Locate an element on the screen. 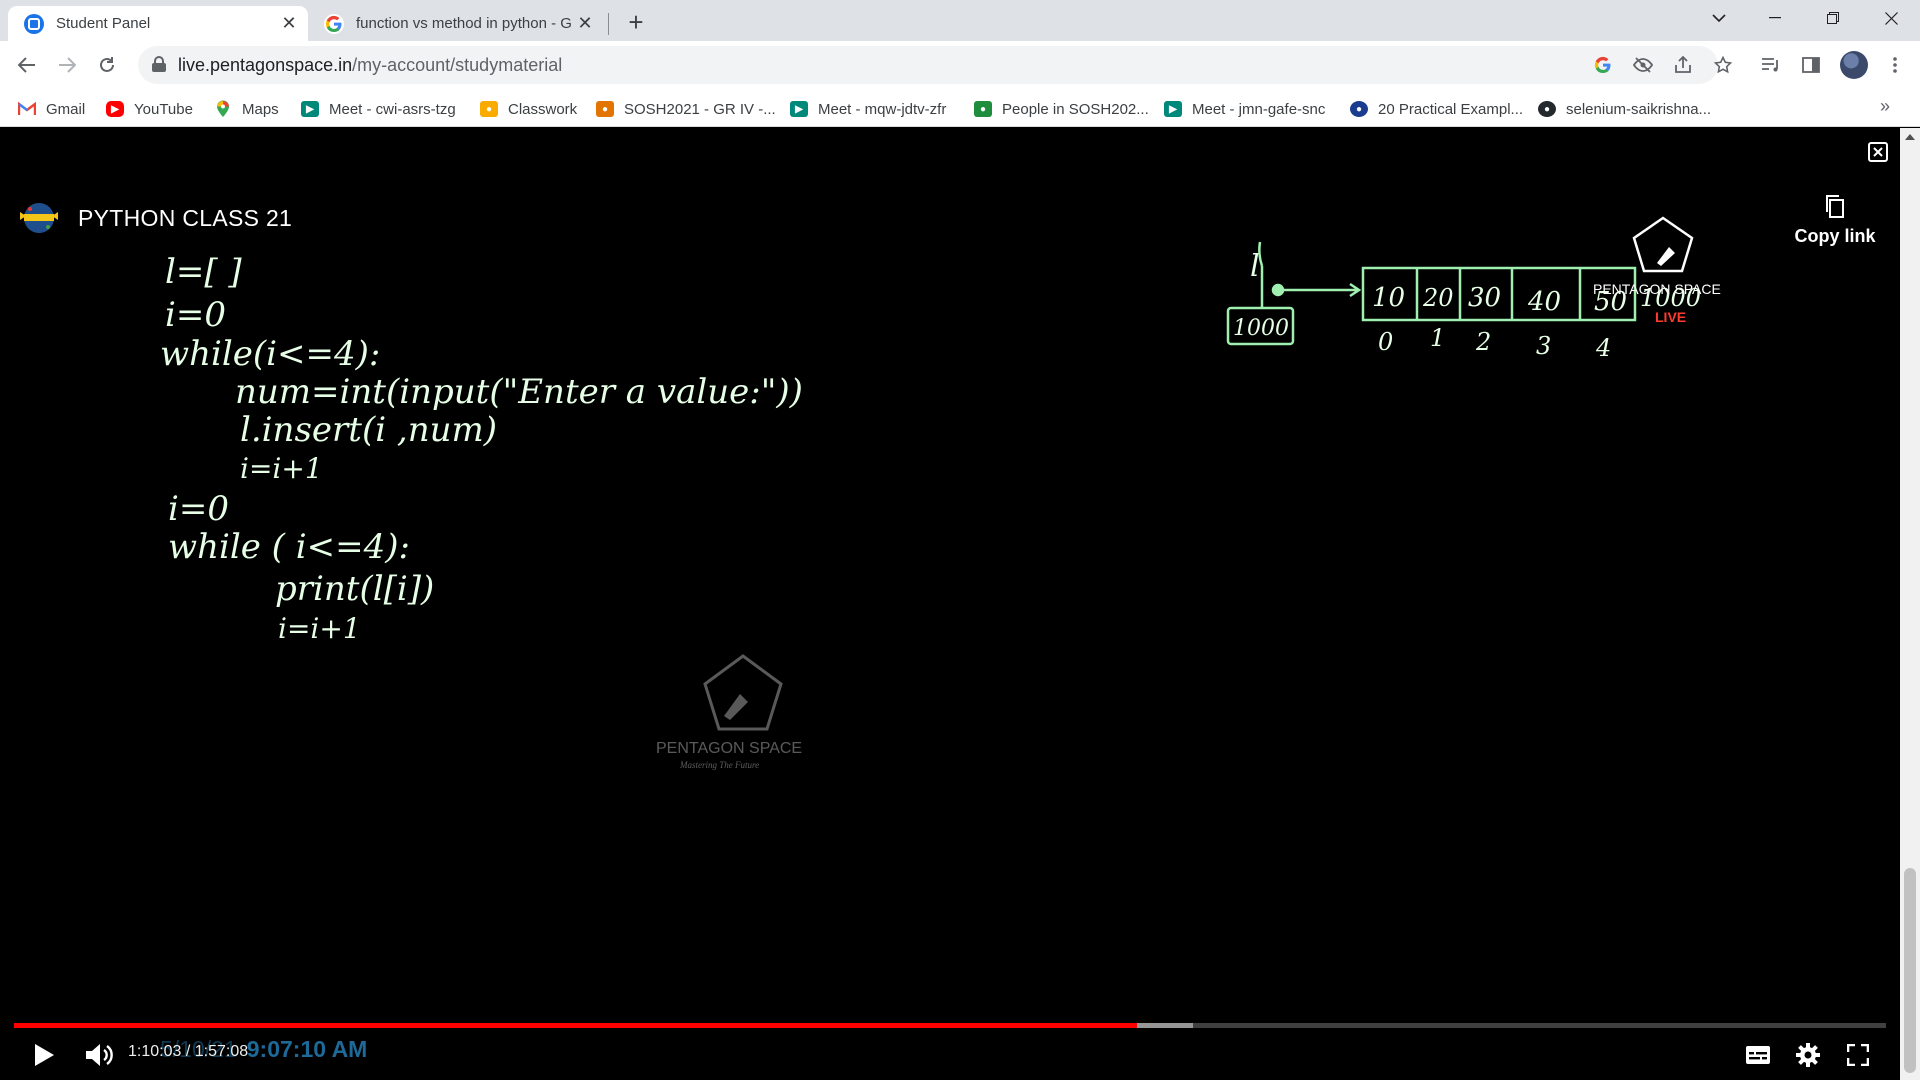 This screenshot has height=1080, width=1920. bookmark-youtube: ▶ YouTube is located at coordinates (149, 109).